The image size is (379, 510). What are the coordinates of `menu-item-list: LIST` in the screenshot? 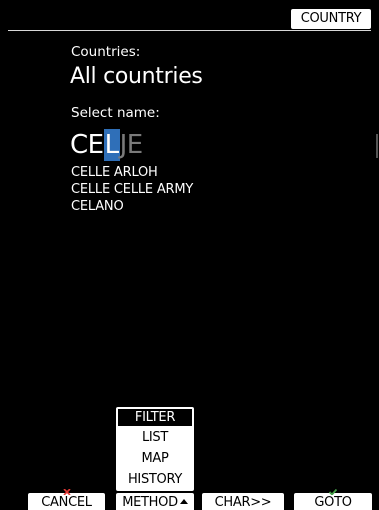 It's located at (155, 437).